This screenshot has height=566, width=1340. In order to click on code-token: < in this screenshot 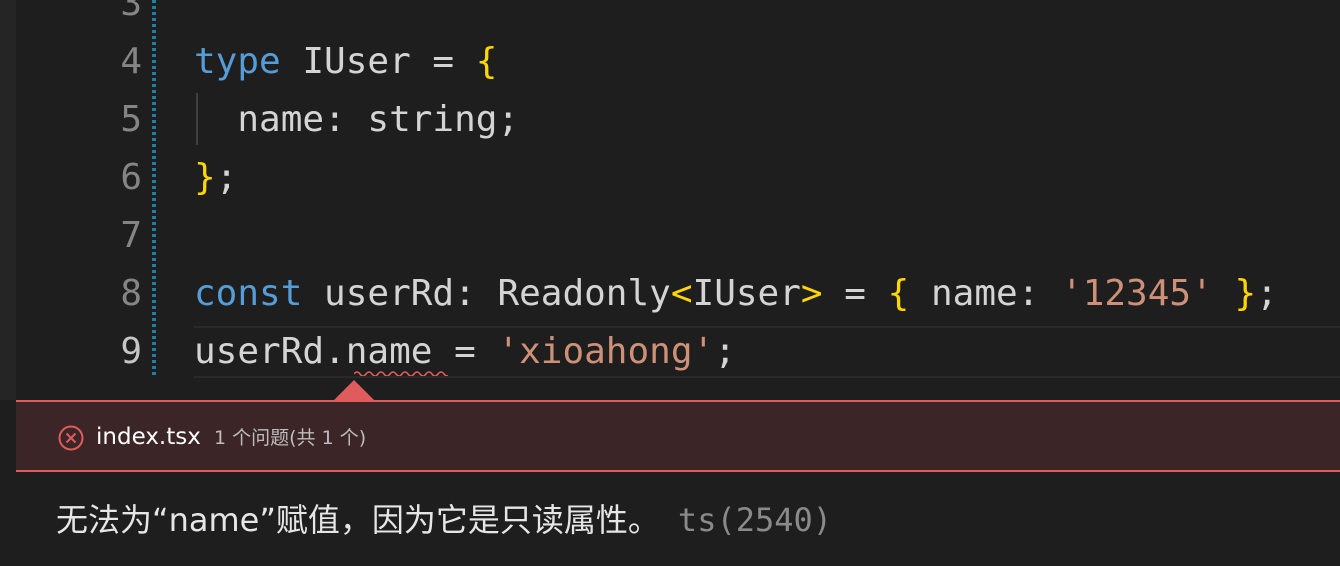, I will do `click(681, 293)`.